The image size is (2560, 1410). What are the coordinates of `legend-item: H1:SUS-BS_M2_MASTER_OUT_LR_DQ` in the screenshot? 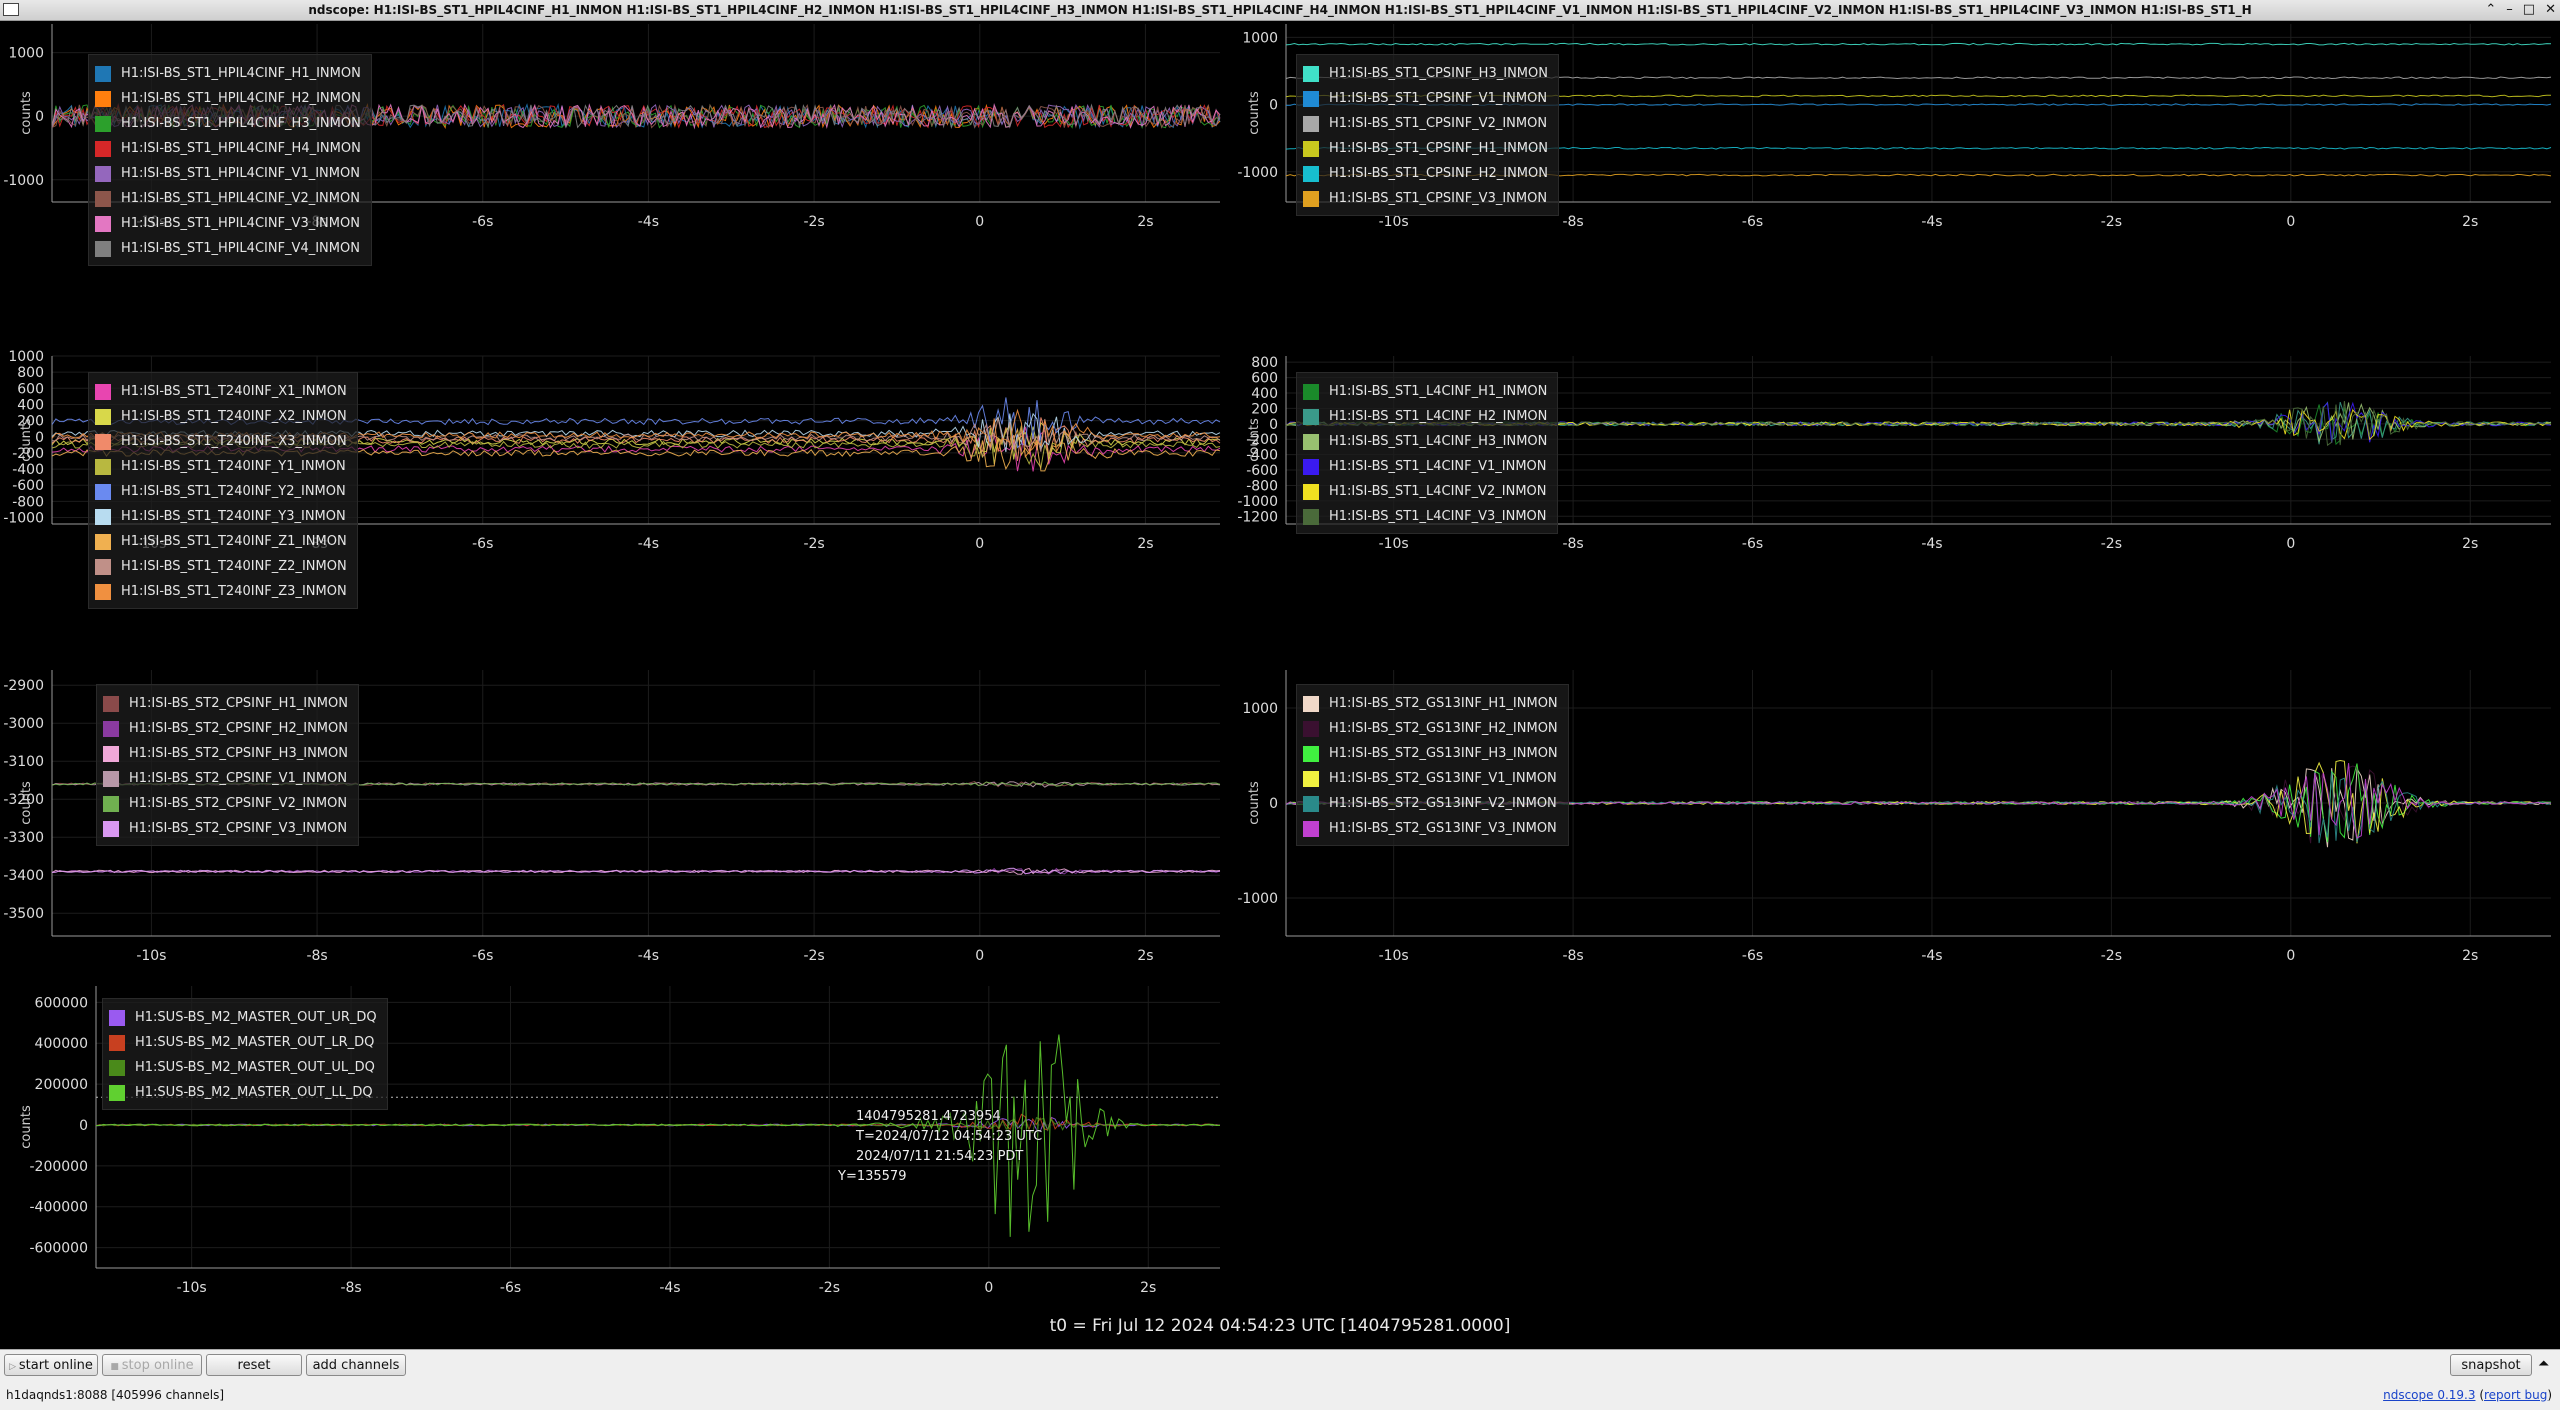 It's located at (243, 1042).